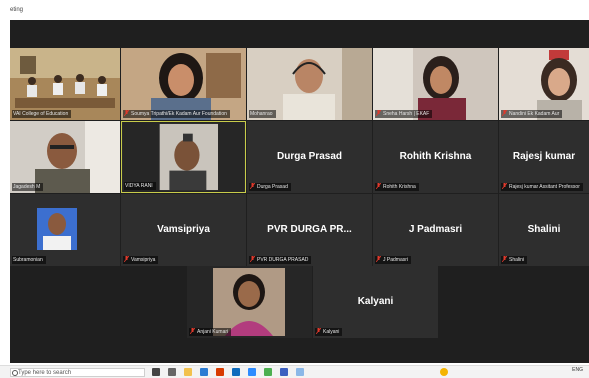 The width and height of the screenshot is (589, 378). I want to click on zoom-icon, so click(252, 372).